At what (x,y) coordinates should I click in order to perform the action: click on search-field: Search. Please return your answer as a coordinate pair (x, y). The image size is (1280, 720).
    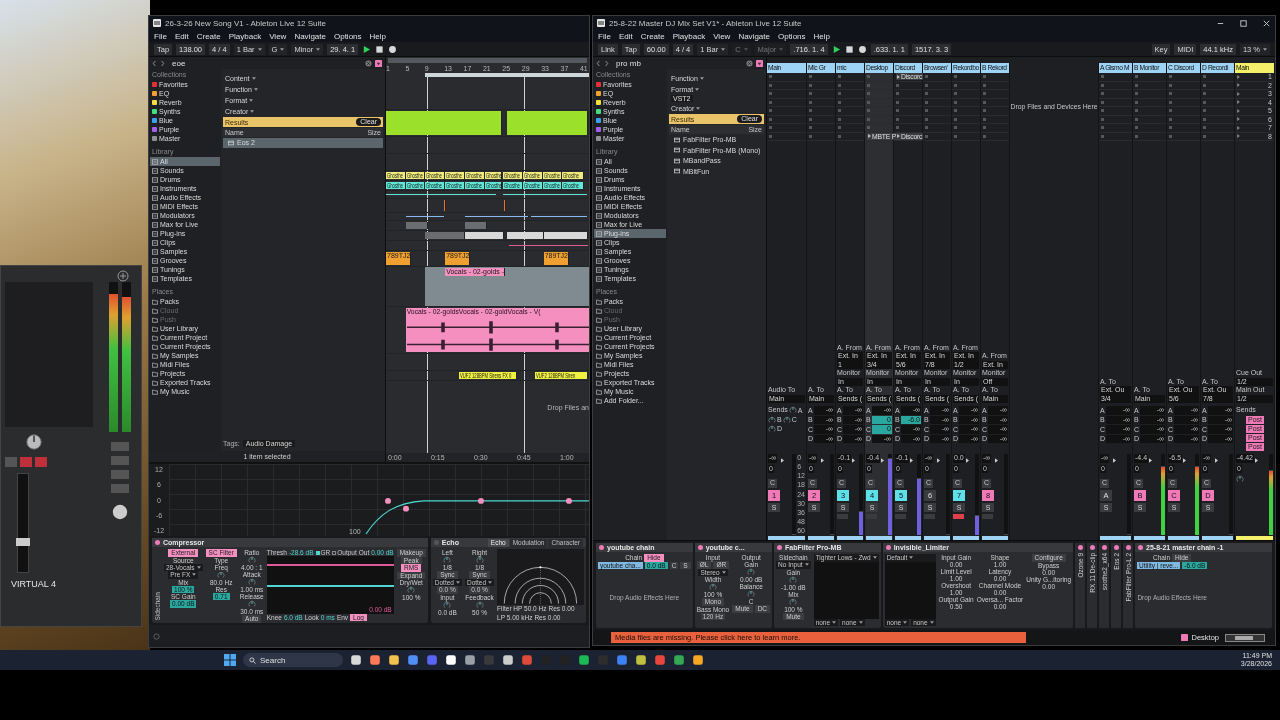
    Looking at the image, I should click on (293, 660).